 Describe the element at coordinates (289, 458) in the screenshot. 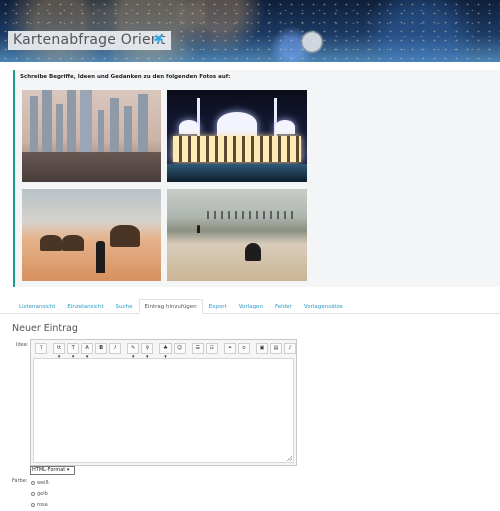

I see `resize-handle-icon` at that location.